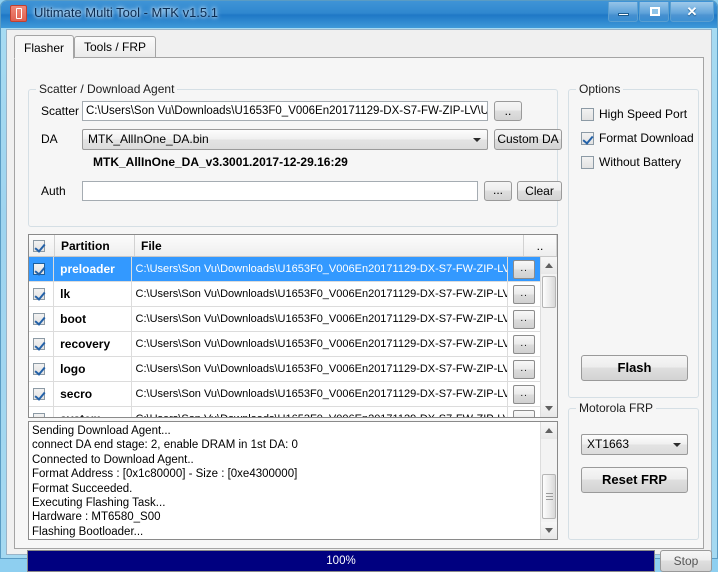 The width and height of the screenshot is (718, 572). What do you see at coordinates (39, 245) in the screenshot?
I see `select-all-checkbox` at bounding box center [39, 245].